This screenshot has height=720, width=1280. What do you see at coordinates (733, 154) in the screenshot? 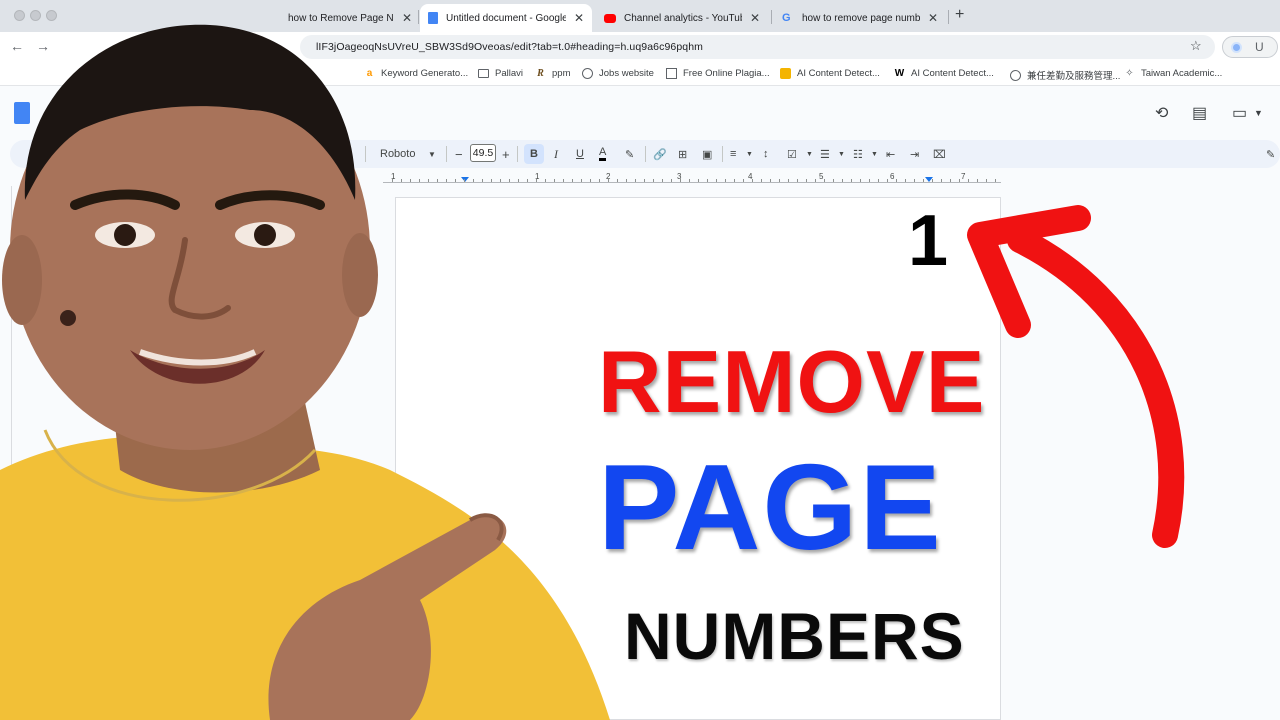
I see `align-left-icon: ≡` at bounding box center [733, 154].